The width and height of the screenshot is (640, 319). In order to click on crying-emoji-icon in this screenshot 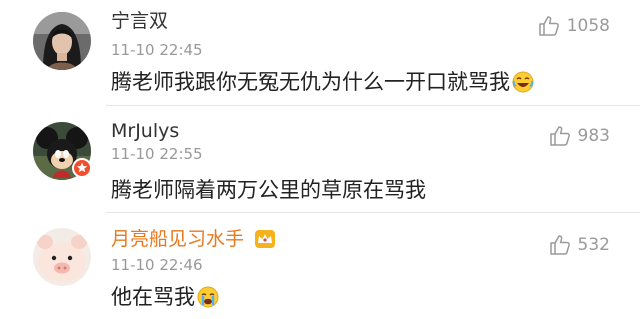, I will do `click(208, 297)`.